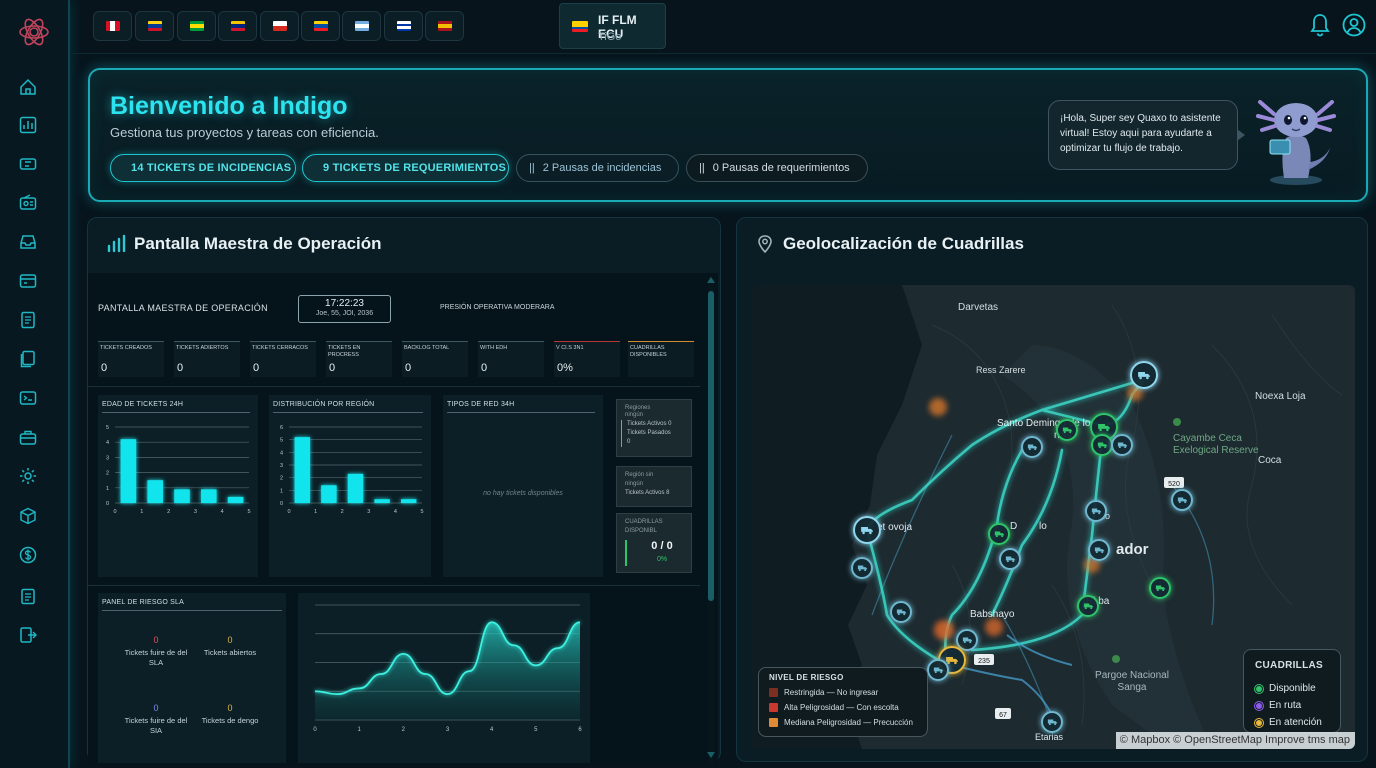 The image size is (1376, 768). Describe the element at coordinates (403, 26) in the screenshot. I see `flag-button-uruguay` at that location.